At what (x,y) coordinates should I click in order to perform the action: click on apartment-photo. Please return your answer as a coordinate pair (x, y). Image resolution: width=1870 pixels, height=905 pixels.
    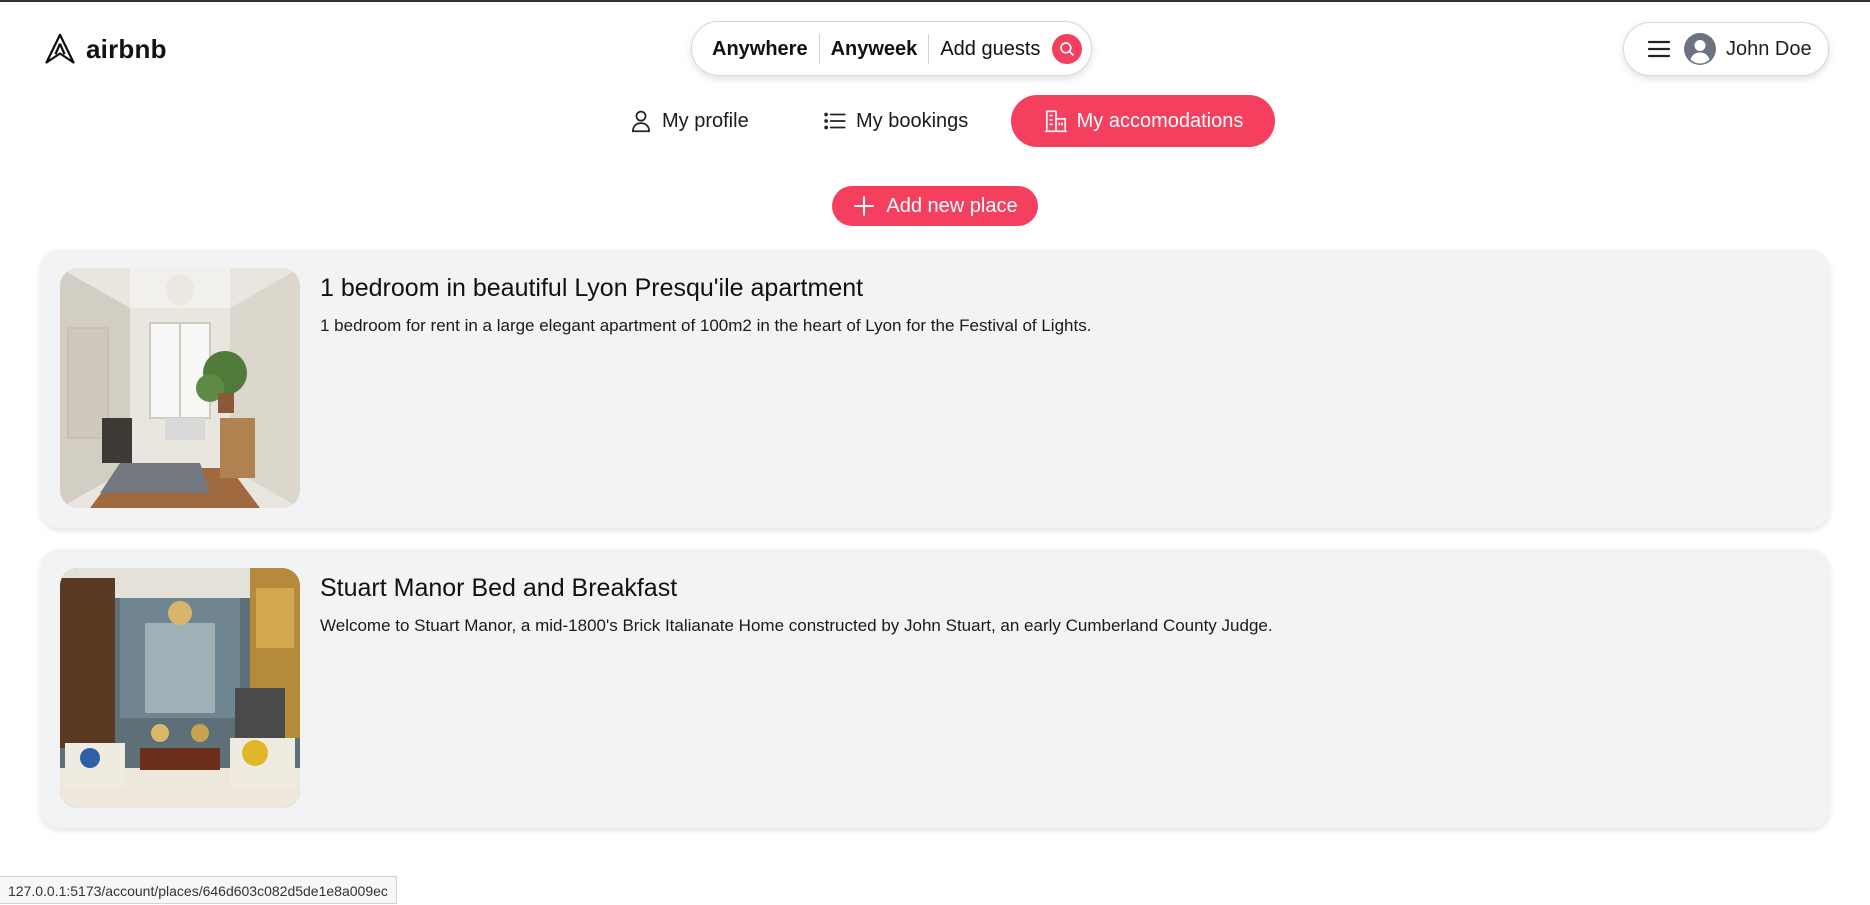
    Looking at the image, I should click on (180, 388).